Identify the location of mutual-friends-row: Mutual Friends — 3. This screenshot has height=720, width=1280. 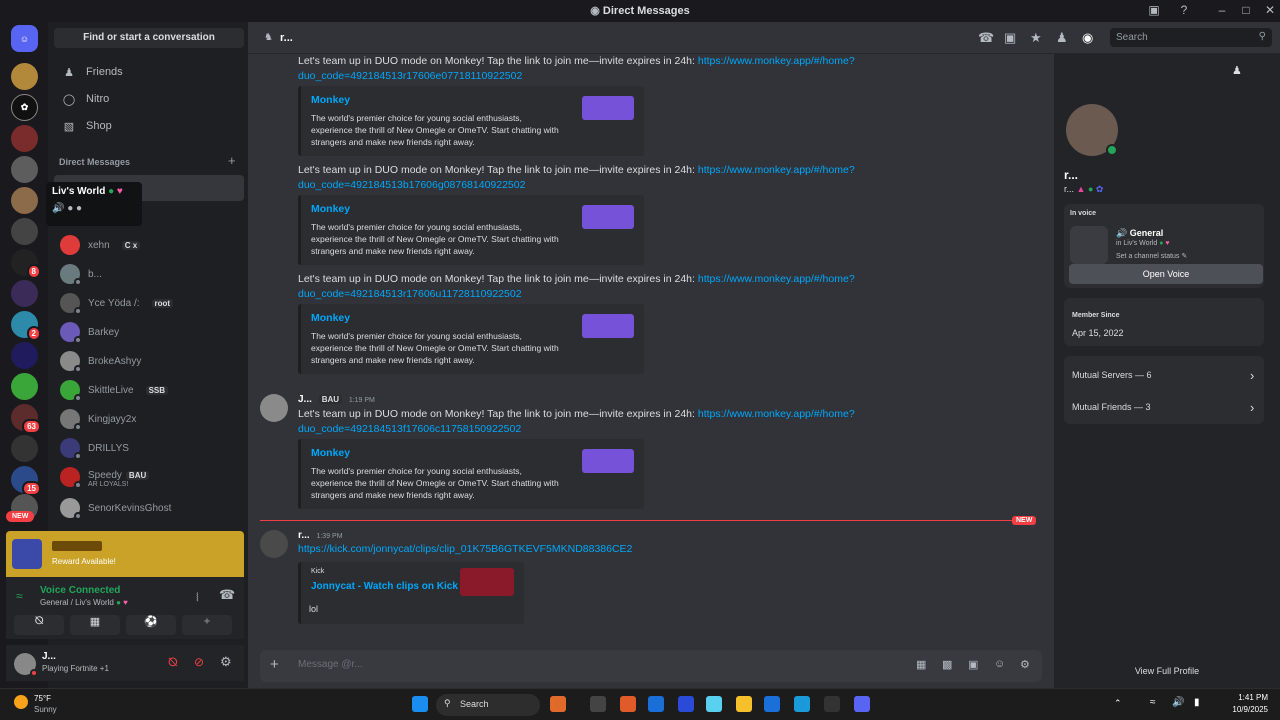
(1111, 407).